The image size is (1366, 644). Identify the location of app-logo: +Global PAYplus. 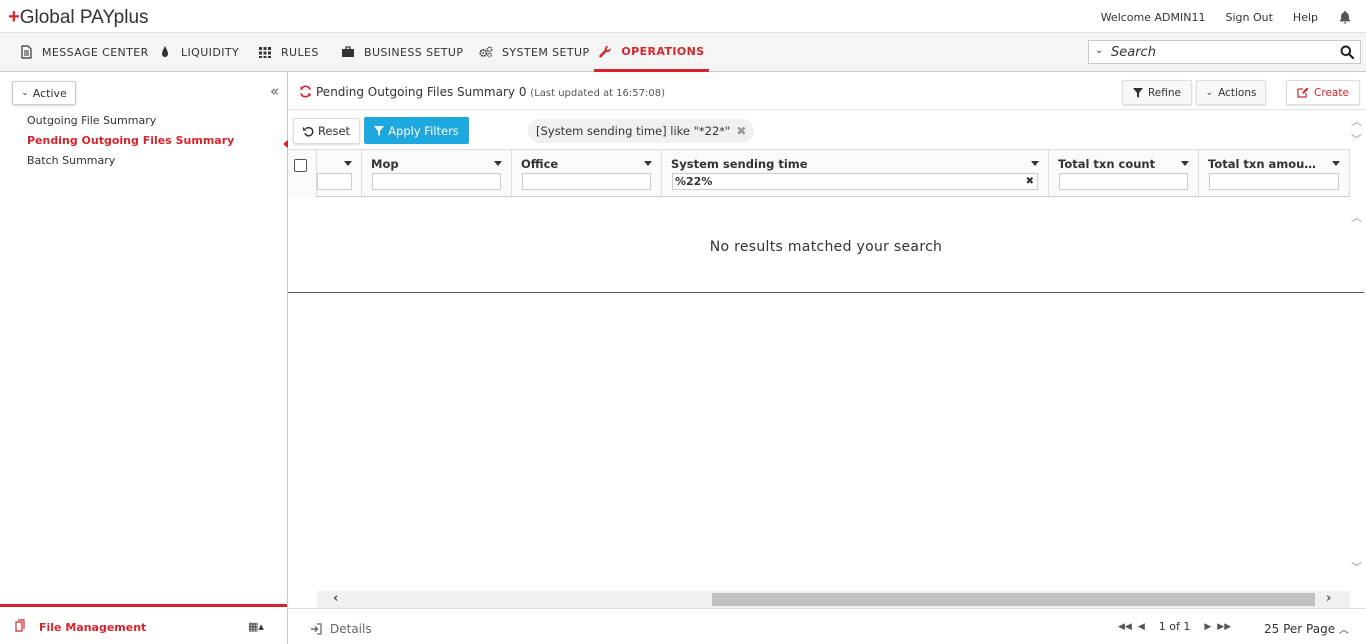
(78, 17).